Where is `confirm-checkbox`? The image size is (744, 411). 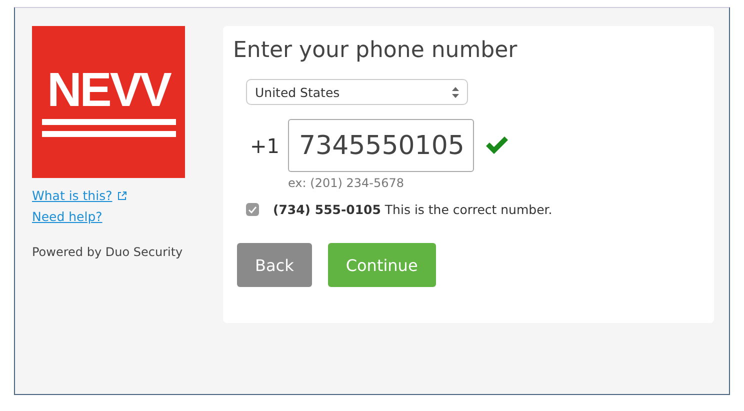 confirm-checkbox is located at coordinates (252, 209).